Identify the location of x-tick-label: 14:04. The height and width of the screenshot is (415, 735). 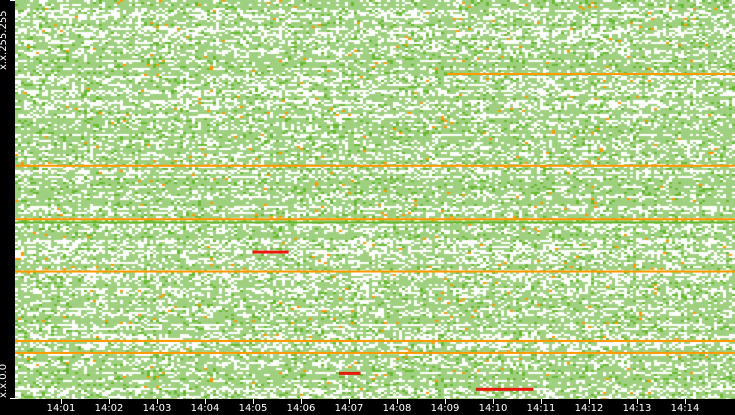
(205, 408).